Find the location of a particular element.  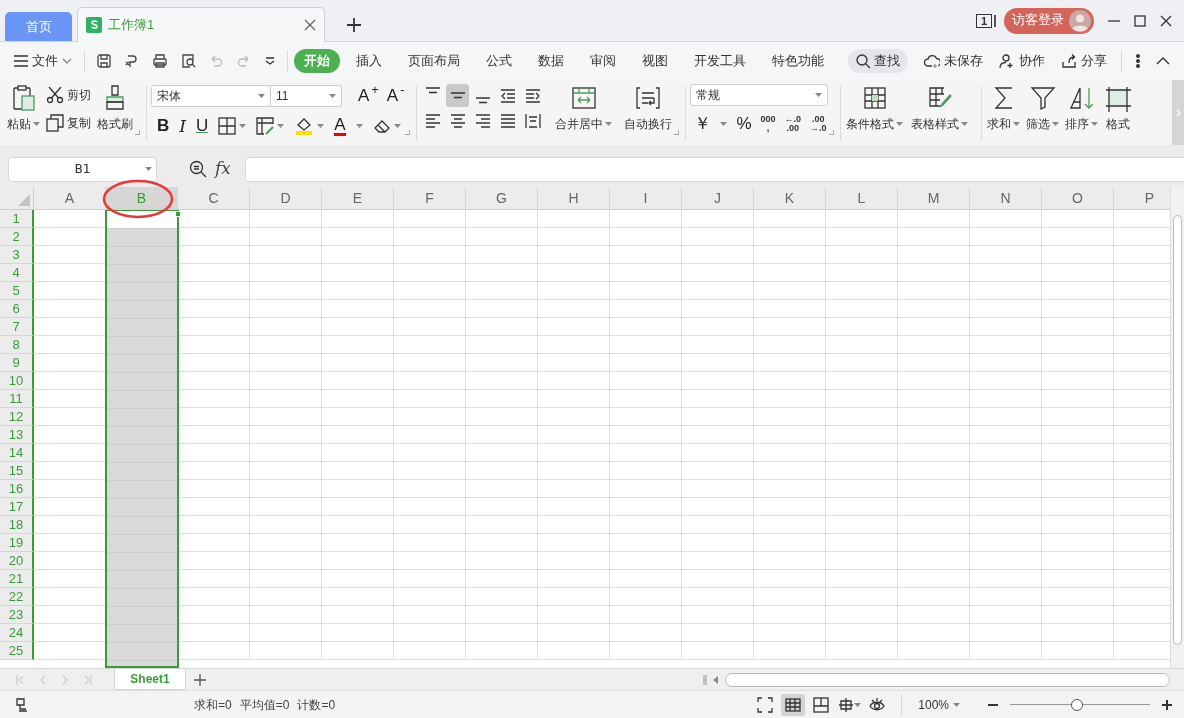

column-header: O is located at coordinates (1078, 198).